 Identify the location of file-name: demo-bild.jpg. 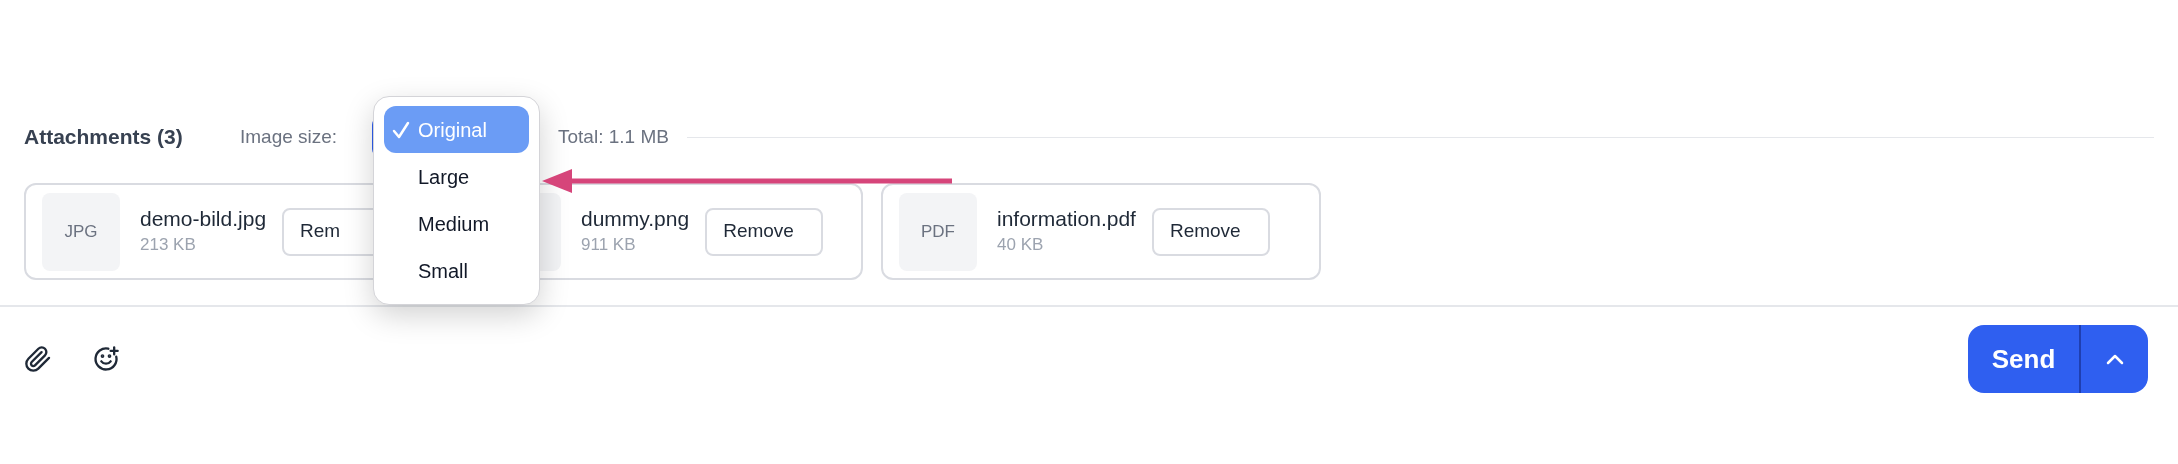
(203, 218).